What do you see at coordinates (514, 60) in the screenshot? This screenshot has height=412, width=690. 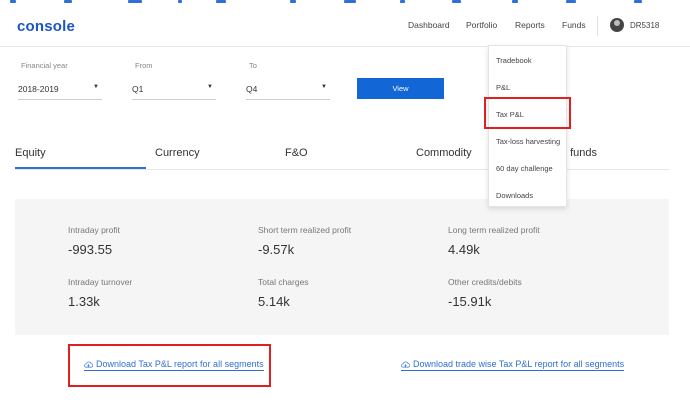 I see `menu-item-tradebook: Tradebook` at bounding box center [514, 60].